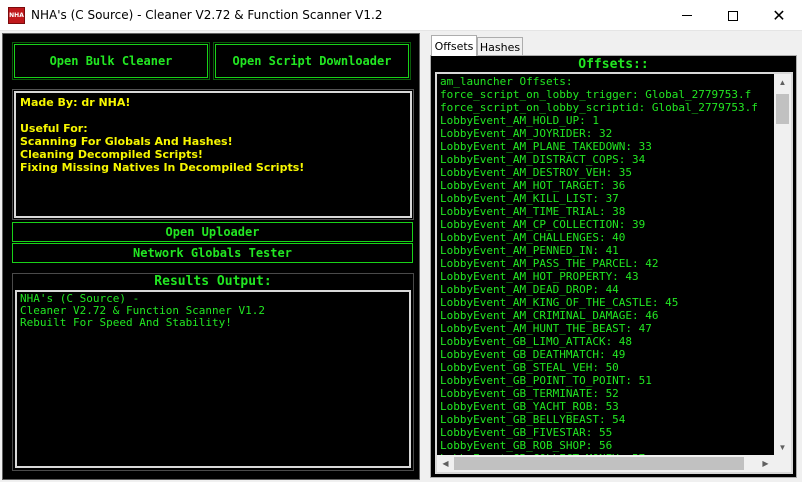 This screenshot has height=482, width=802. What do you see at coordinates (111, 61) in the screenshot?
I see `open-bulk-cleaner-button: Open Bulk Cleaner` at bounding box center [111, 61].